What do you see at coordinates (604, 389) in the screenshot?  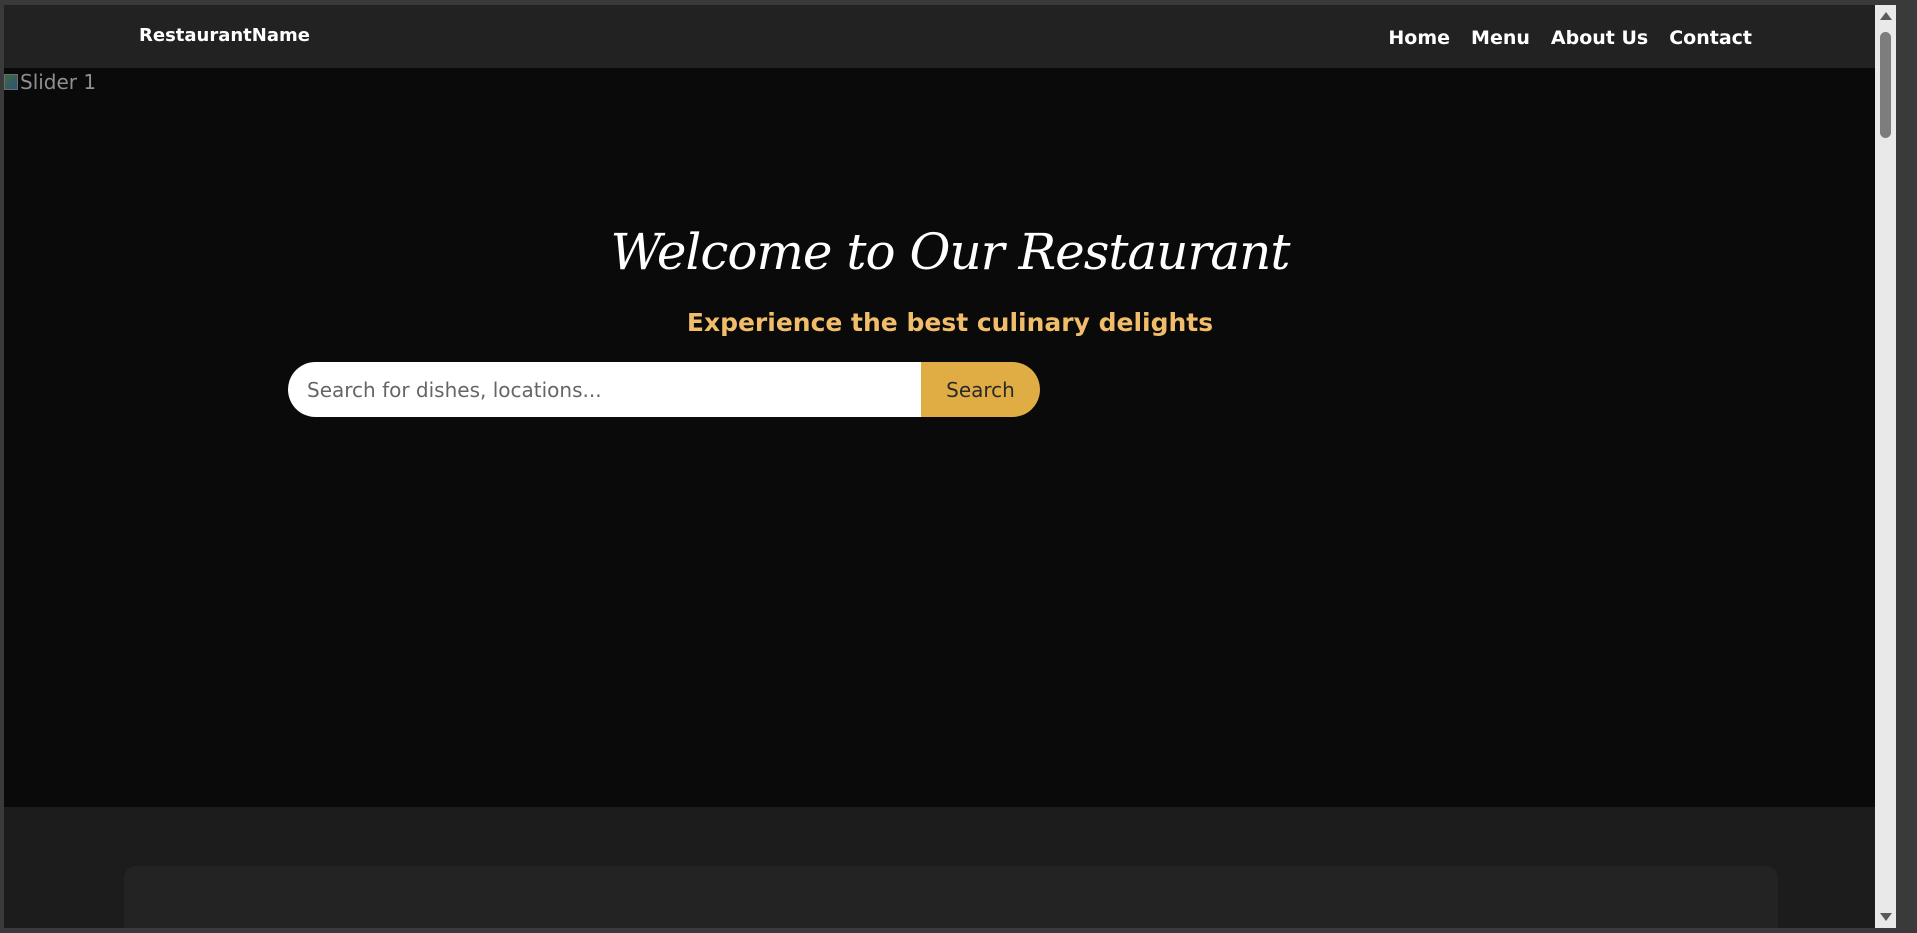 I see `search-input` at bounding box center [604, 389].